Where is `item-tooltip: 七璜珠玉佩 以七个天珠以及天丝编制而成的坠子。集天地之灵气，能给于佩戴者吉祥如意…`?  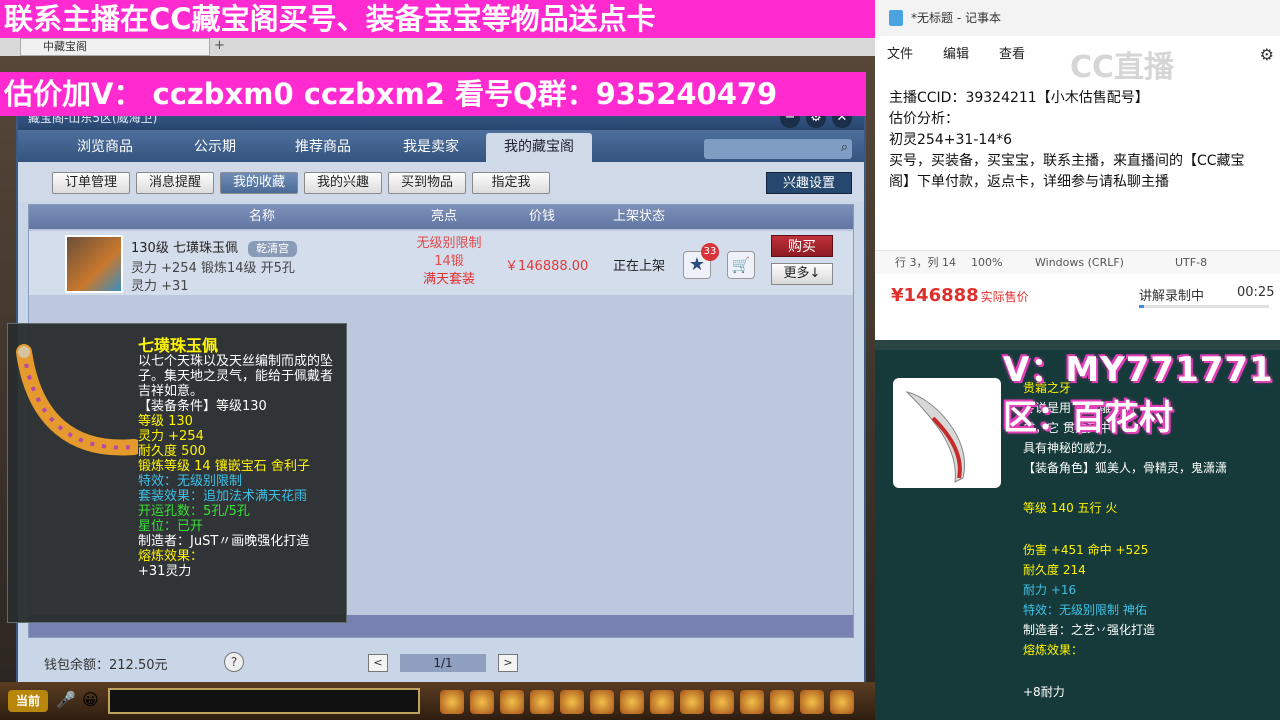 item-tooltip: 七璜珠玉佩 以七个天珠以及天丝编制而成的坠子。集天地之灵气，能给于佩戴者吉祥如意… is located at coordinates (177, 473).